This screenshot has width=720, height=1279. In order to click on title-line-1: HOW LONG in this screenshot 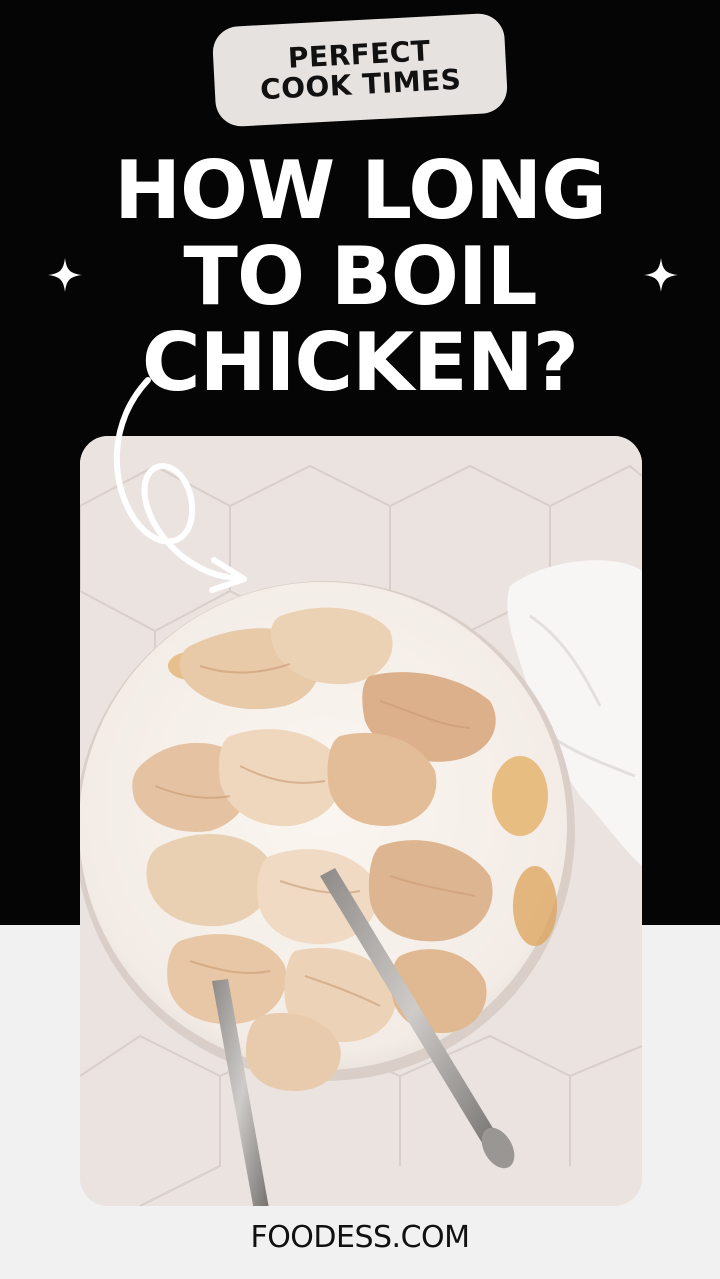, I will do `click(360, 190)`.